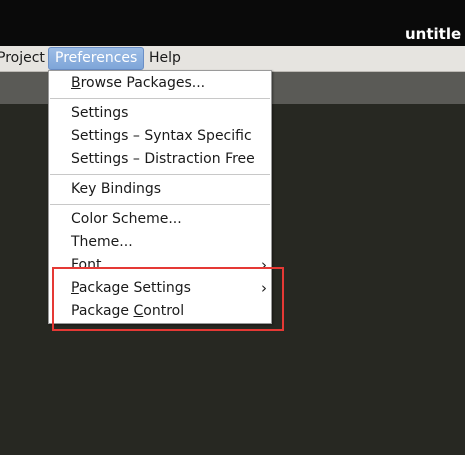 This screenshot has height=455, width=465. What do you see at coordinates (99, 113) in the screenshot?
I see `menu-item-settings: Settings` at bounding box center [99, 113].